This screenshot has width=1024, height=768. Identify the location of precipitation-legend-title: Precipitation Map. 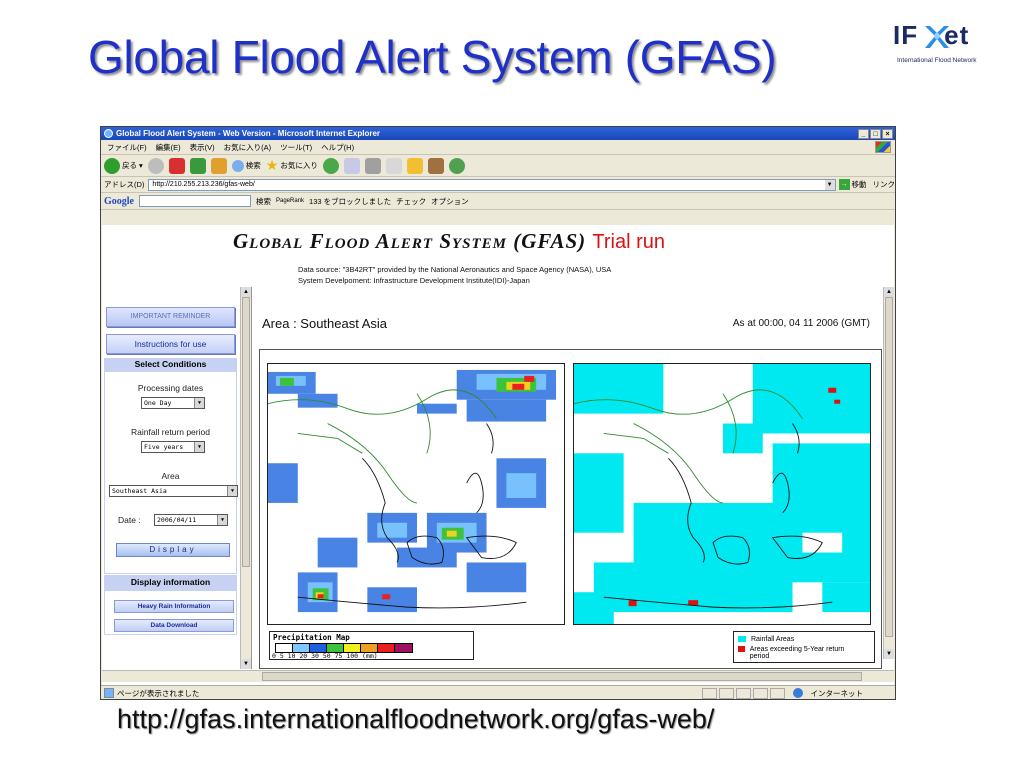
(311, 637).